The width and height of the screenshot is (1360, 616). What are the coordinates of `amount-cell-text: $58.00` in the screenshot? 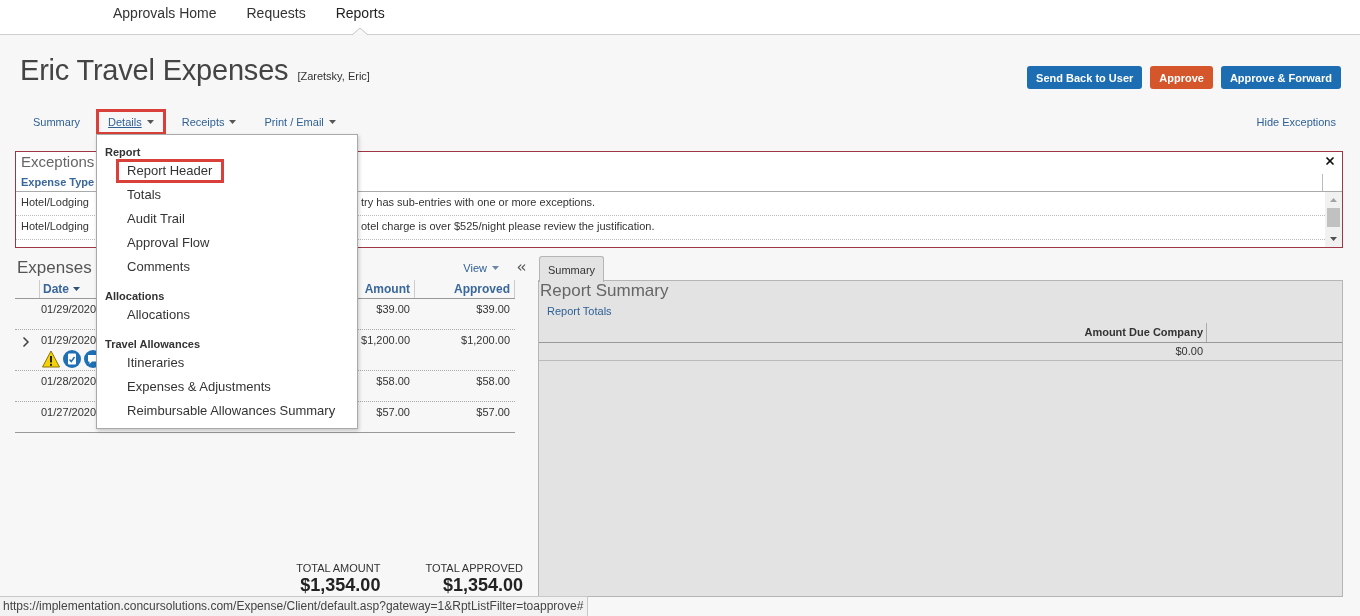 It's located at (393, 381).